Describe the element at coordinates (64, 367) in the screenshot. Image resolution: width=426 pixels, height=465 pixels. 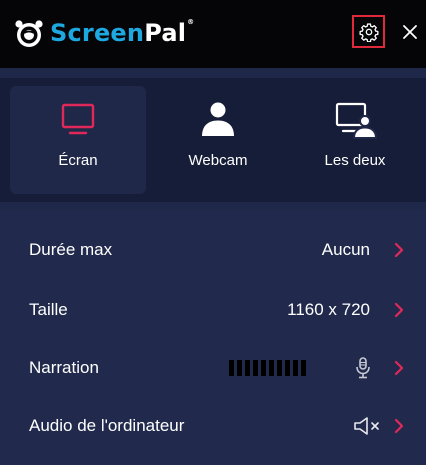
I see `narration-label: Narration` at that location.